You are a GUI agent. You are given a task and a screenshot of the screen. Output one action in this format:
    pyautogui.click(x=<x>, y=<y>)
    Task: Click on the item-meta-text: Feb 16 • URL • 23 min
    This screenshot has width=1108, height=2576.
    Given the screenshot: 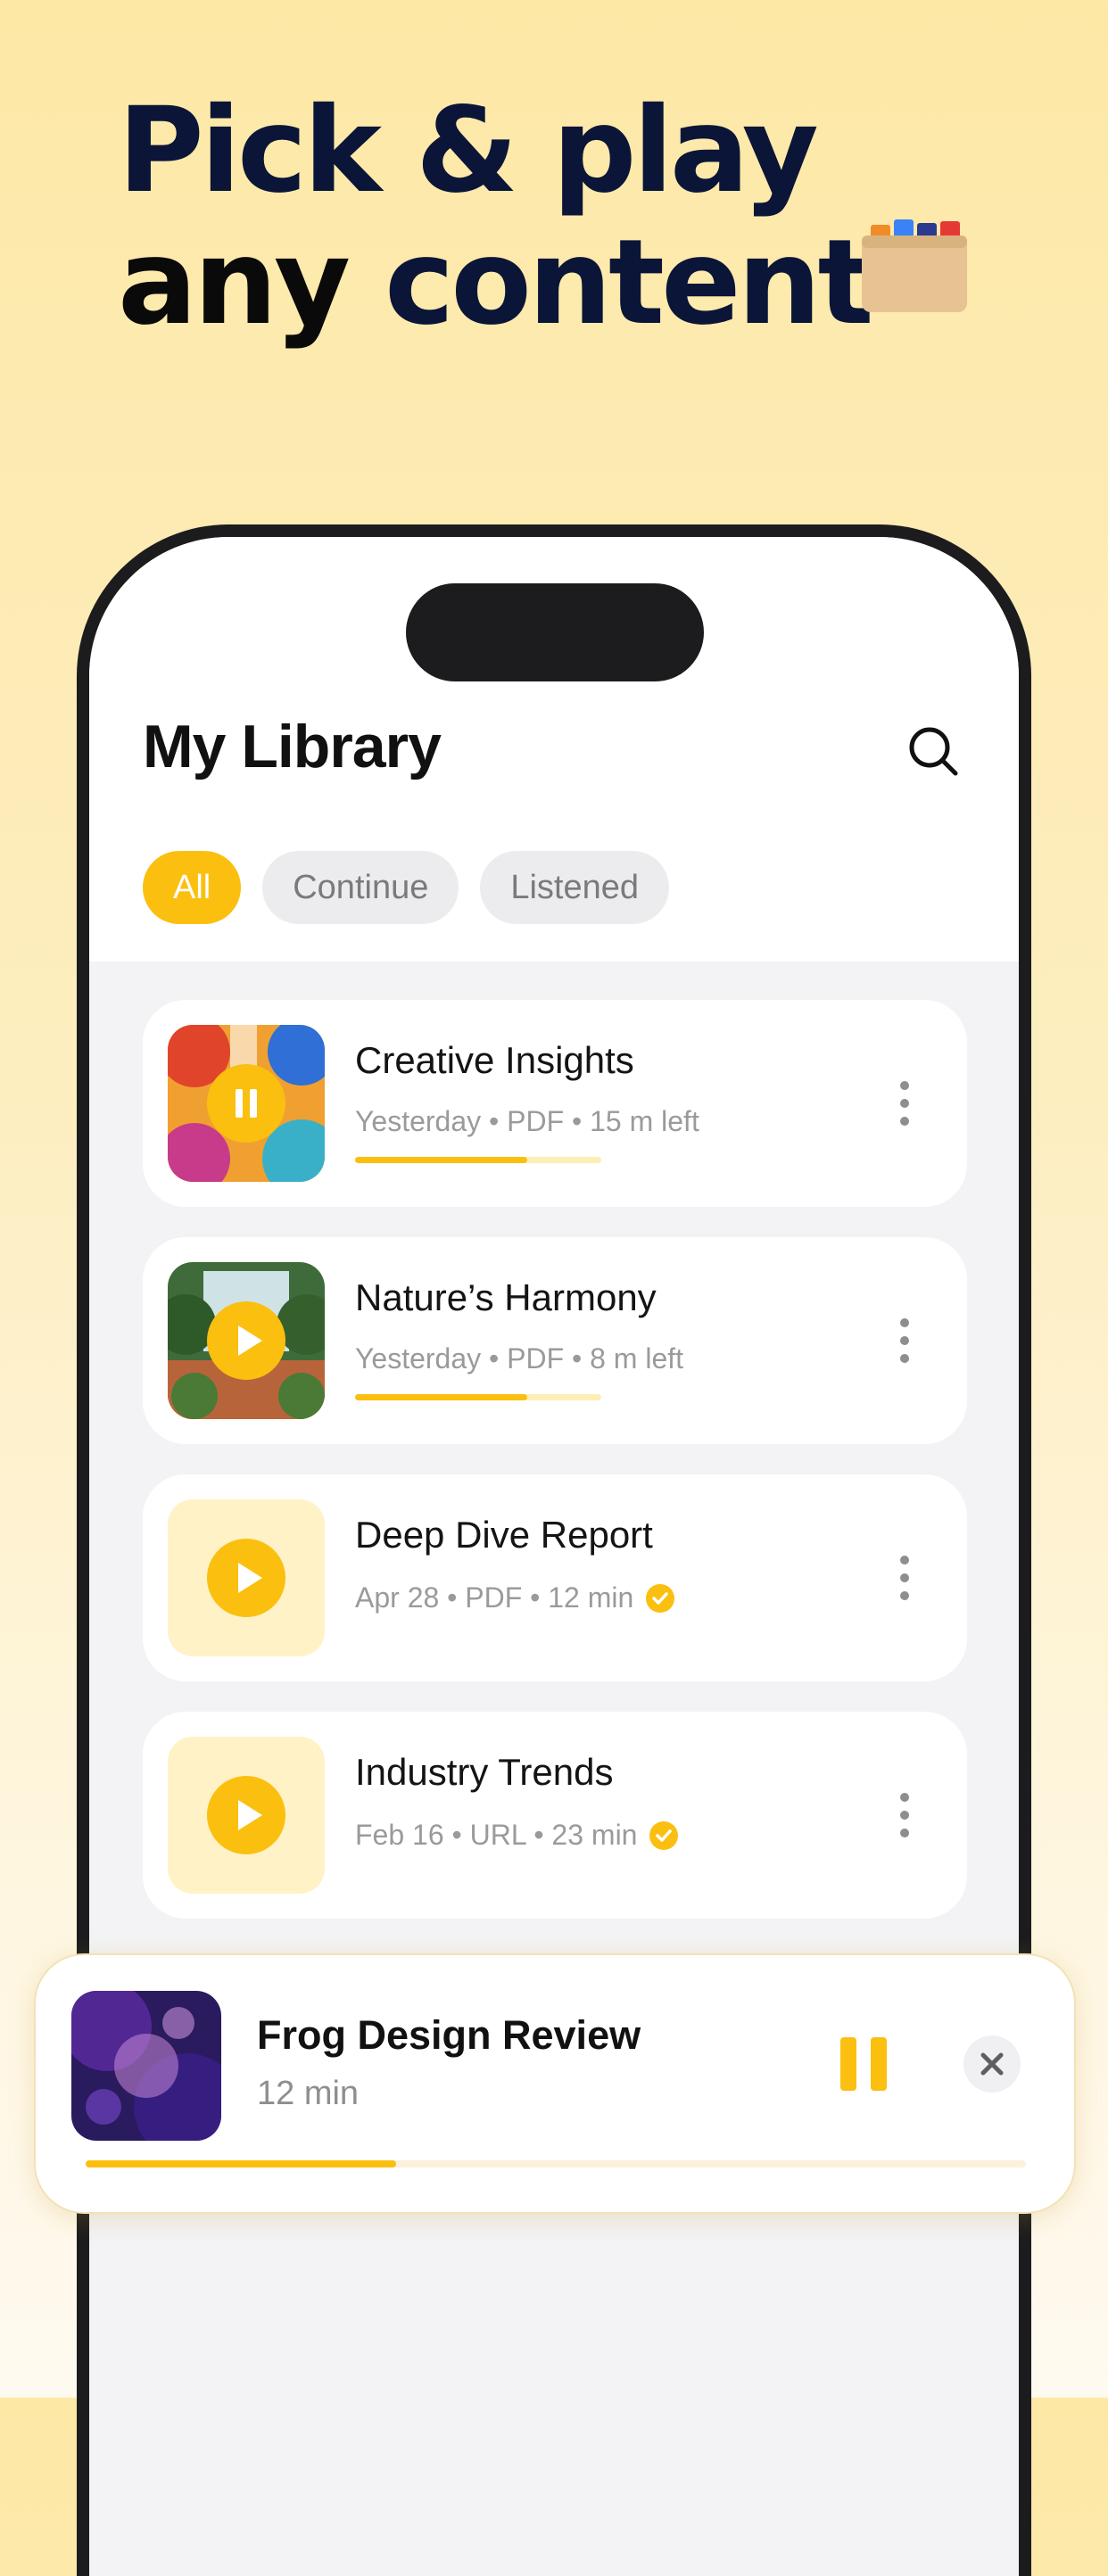 What is the action you would take?
    pyautogui.click(x=496, y=1835)
    